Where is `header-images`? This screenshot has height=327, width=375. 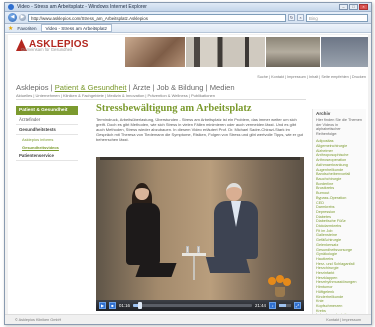 header-images is located at coordinates (246, 52).